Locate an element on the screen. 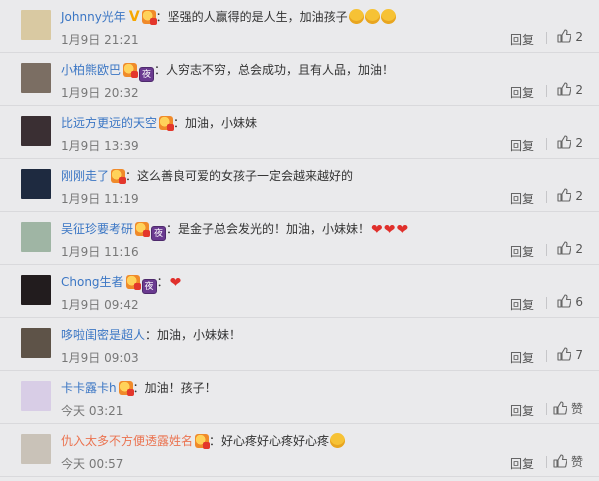  username-link: 小柏熊欧巴 is located at coordinates (91, 70).